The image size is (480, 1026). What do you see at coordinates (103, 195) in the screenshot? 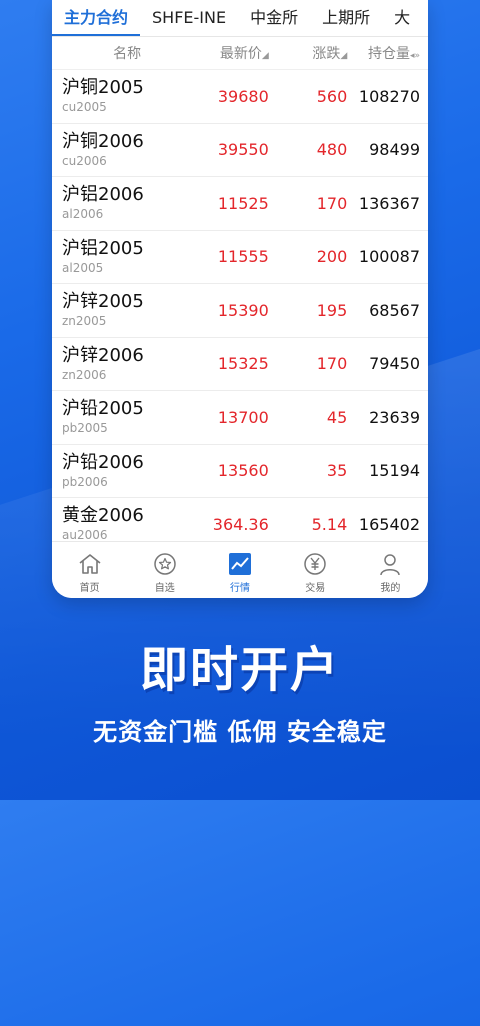
I see `contract-name: 沪铝2006` at bounding box center [103, 195].